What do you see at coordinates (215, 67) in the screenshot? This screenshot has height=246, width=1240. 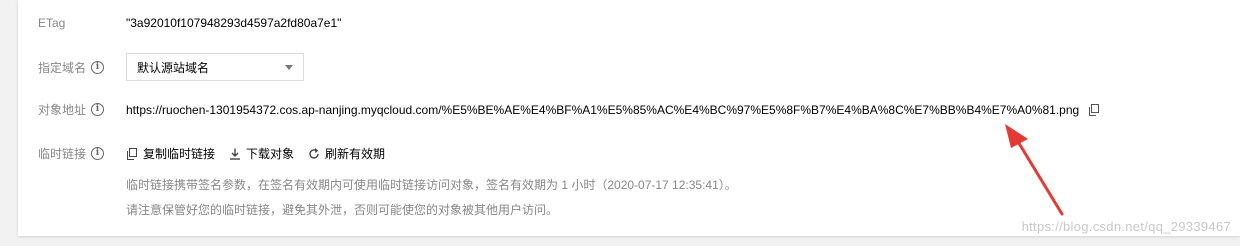 I see `domain-select: 默认源站域名` at bounding box center [215, 67].